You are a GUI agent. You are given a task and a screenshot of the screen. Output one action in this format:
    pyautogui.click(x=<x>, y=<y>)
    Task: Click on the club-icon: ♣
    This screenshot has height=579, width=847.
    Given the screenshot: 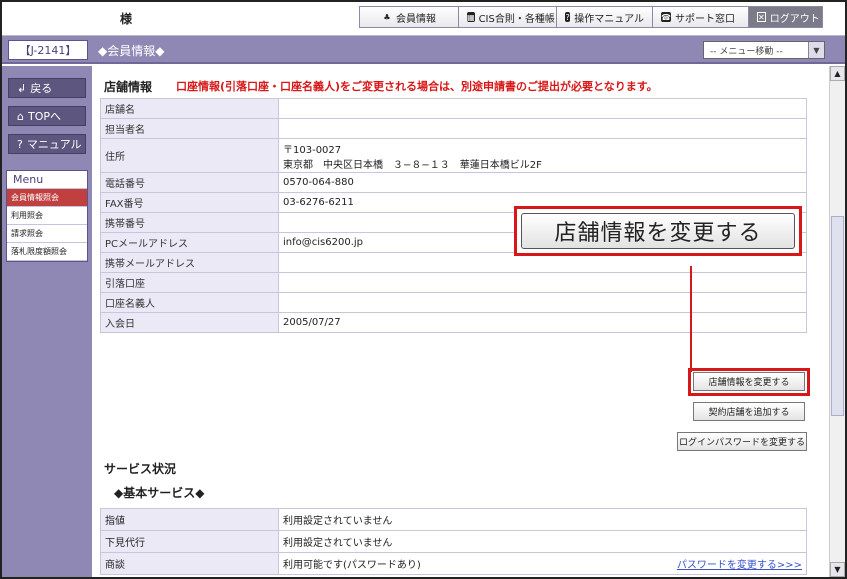 What is the action you would take?
    pyautogui.click(x=387, y=17)
    